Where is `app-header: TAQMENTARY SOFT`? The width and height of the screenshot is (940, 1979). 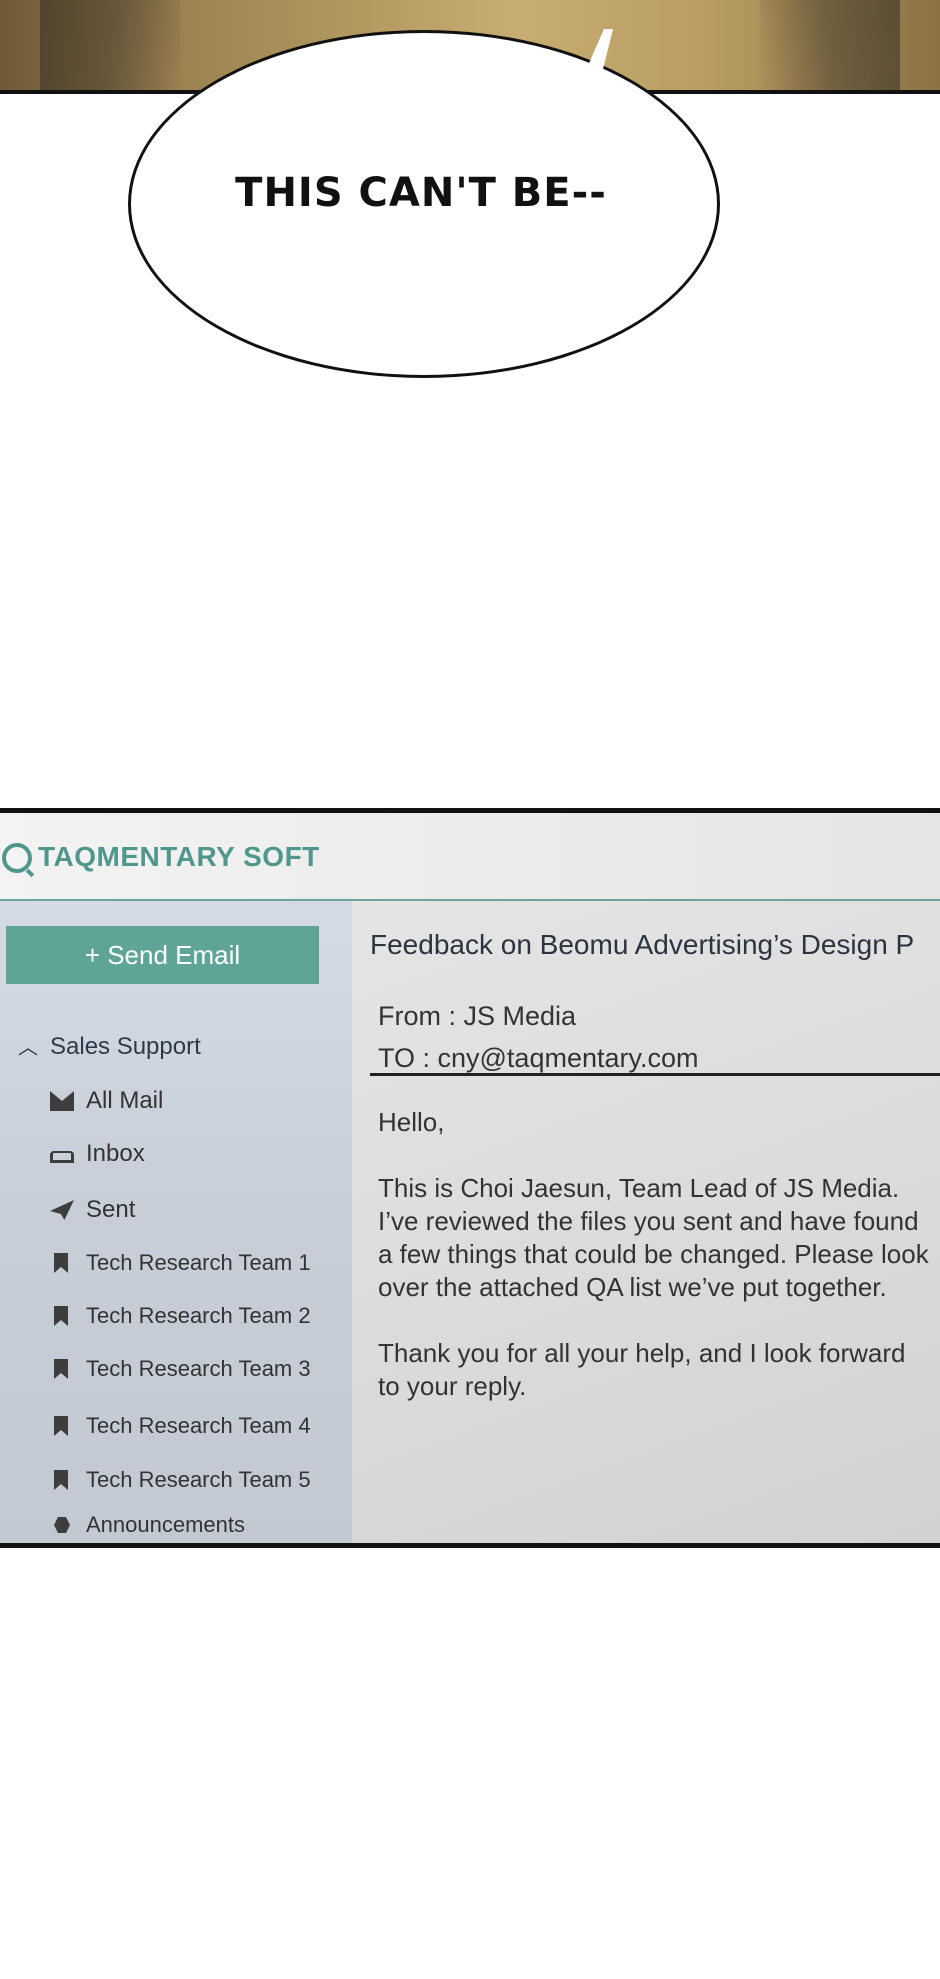 app-header: TAQMENTARY SOFT is located at coordinates (470, 857).